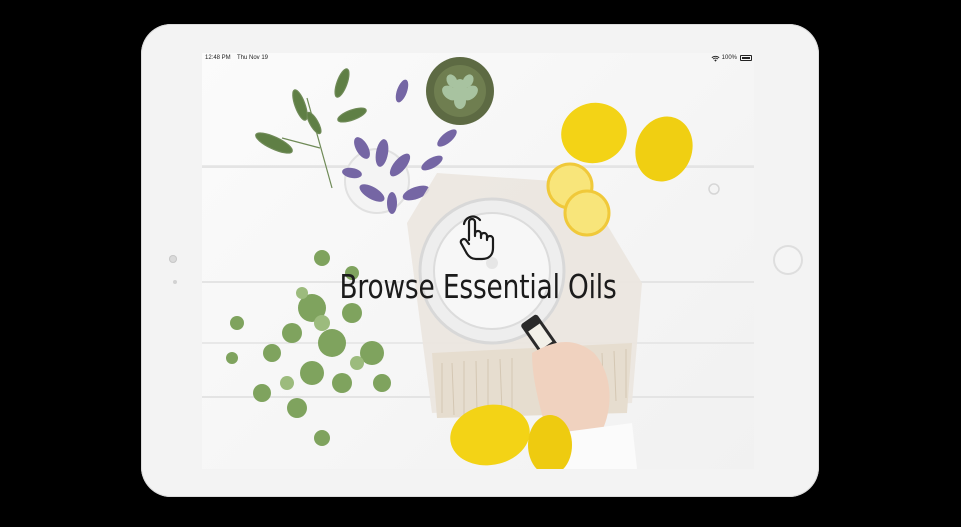  I want to click on sensor-dot, so click(175, 282).